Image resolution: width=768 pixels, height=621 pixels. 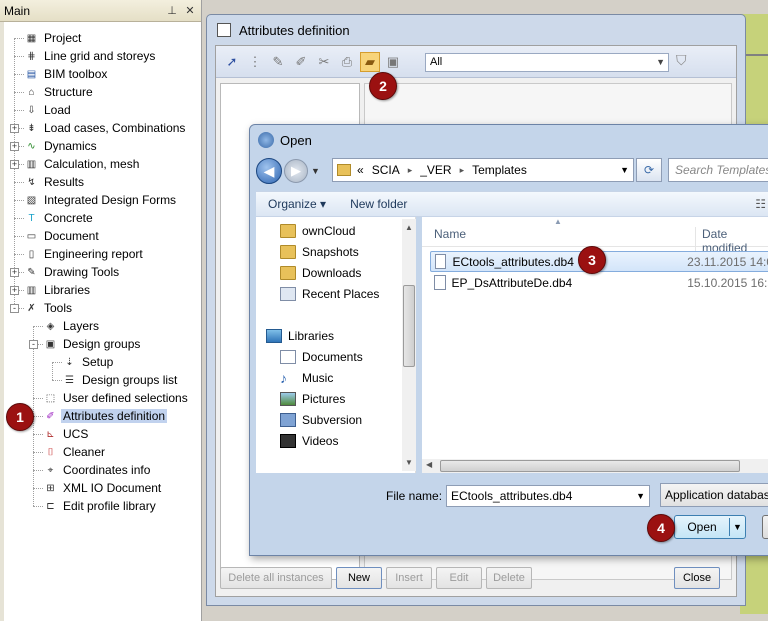 What do you see at coordinates (105, 128) in the screenshot?
I see `tree-item-load-cases-combinations: ⇟ Load cases, Combinations` at bounding box center [105, 128].